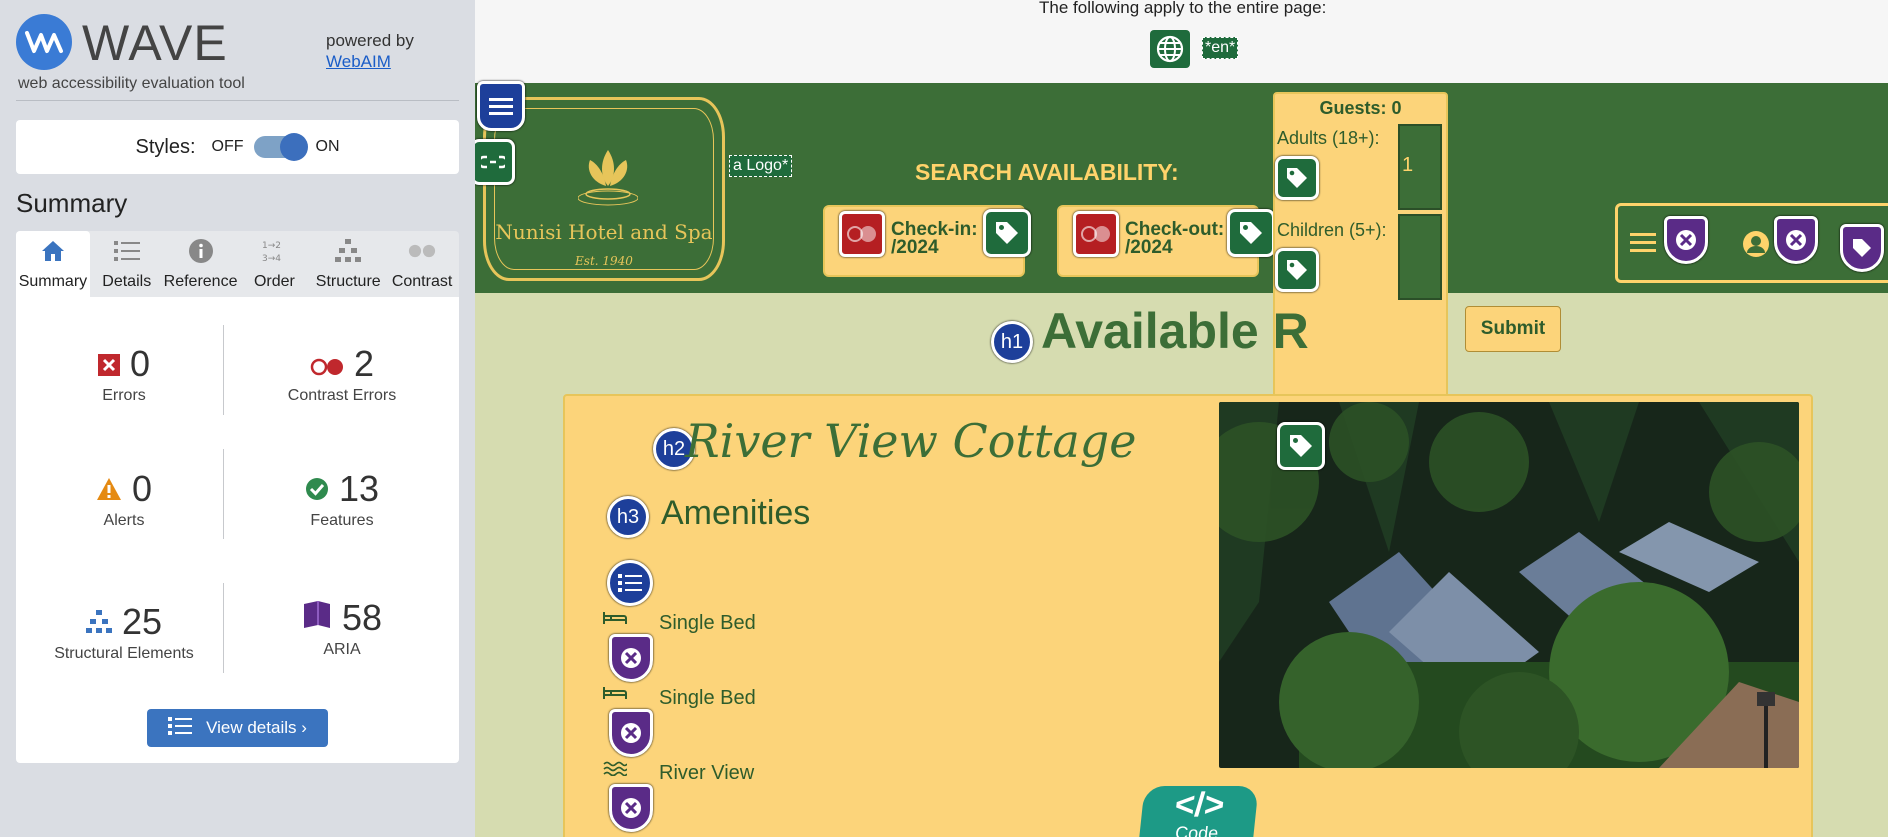 The width and height of the screenshot is (1888, 837). I want to click on features-label: Features, so click(342, 520).